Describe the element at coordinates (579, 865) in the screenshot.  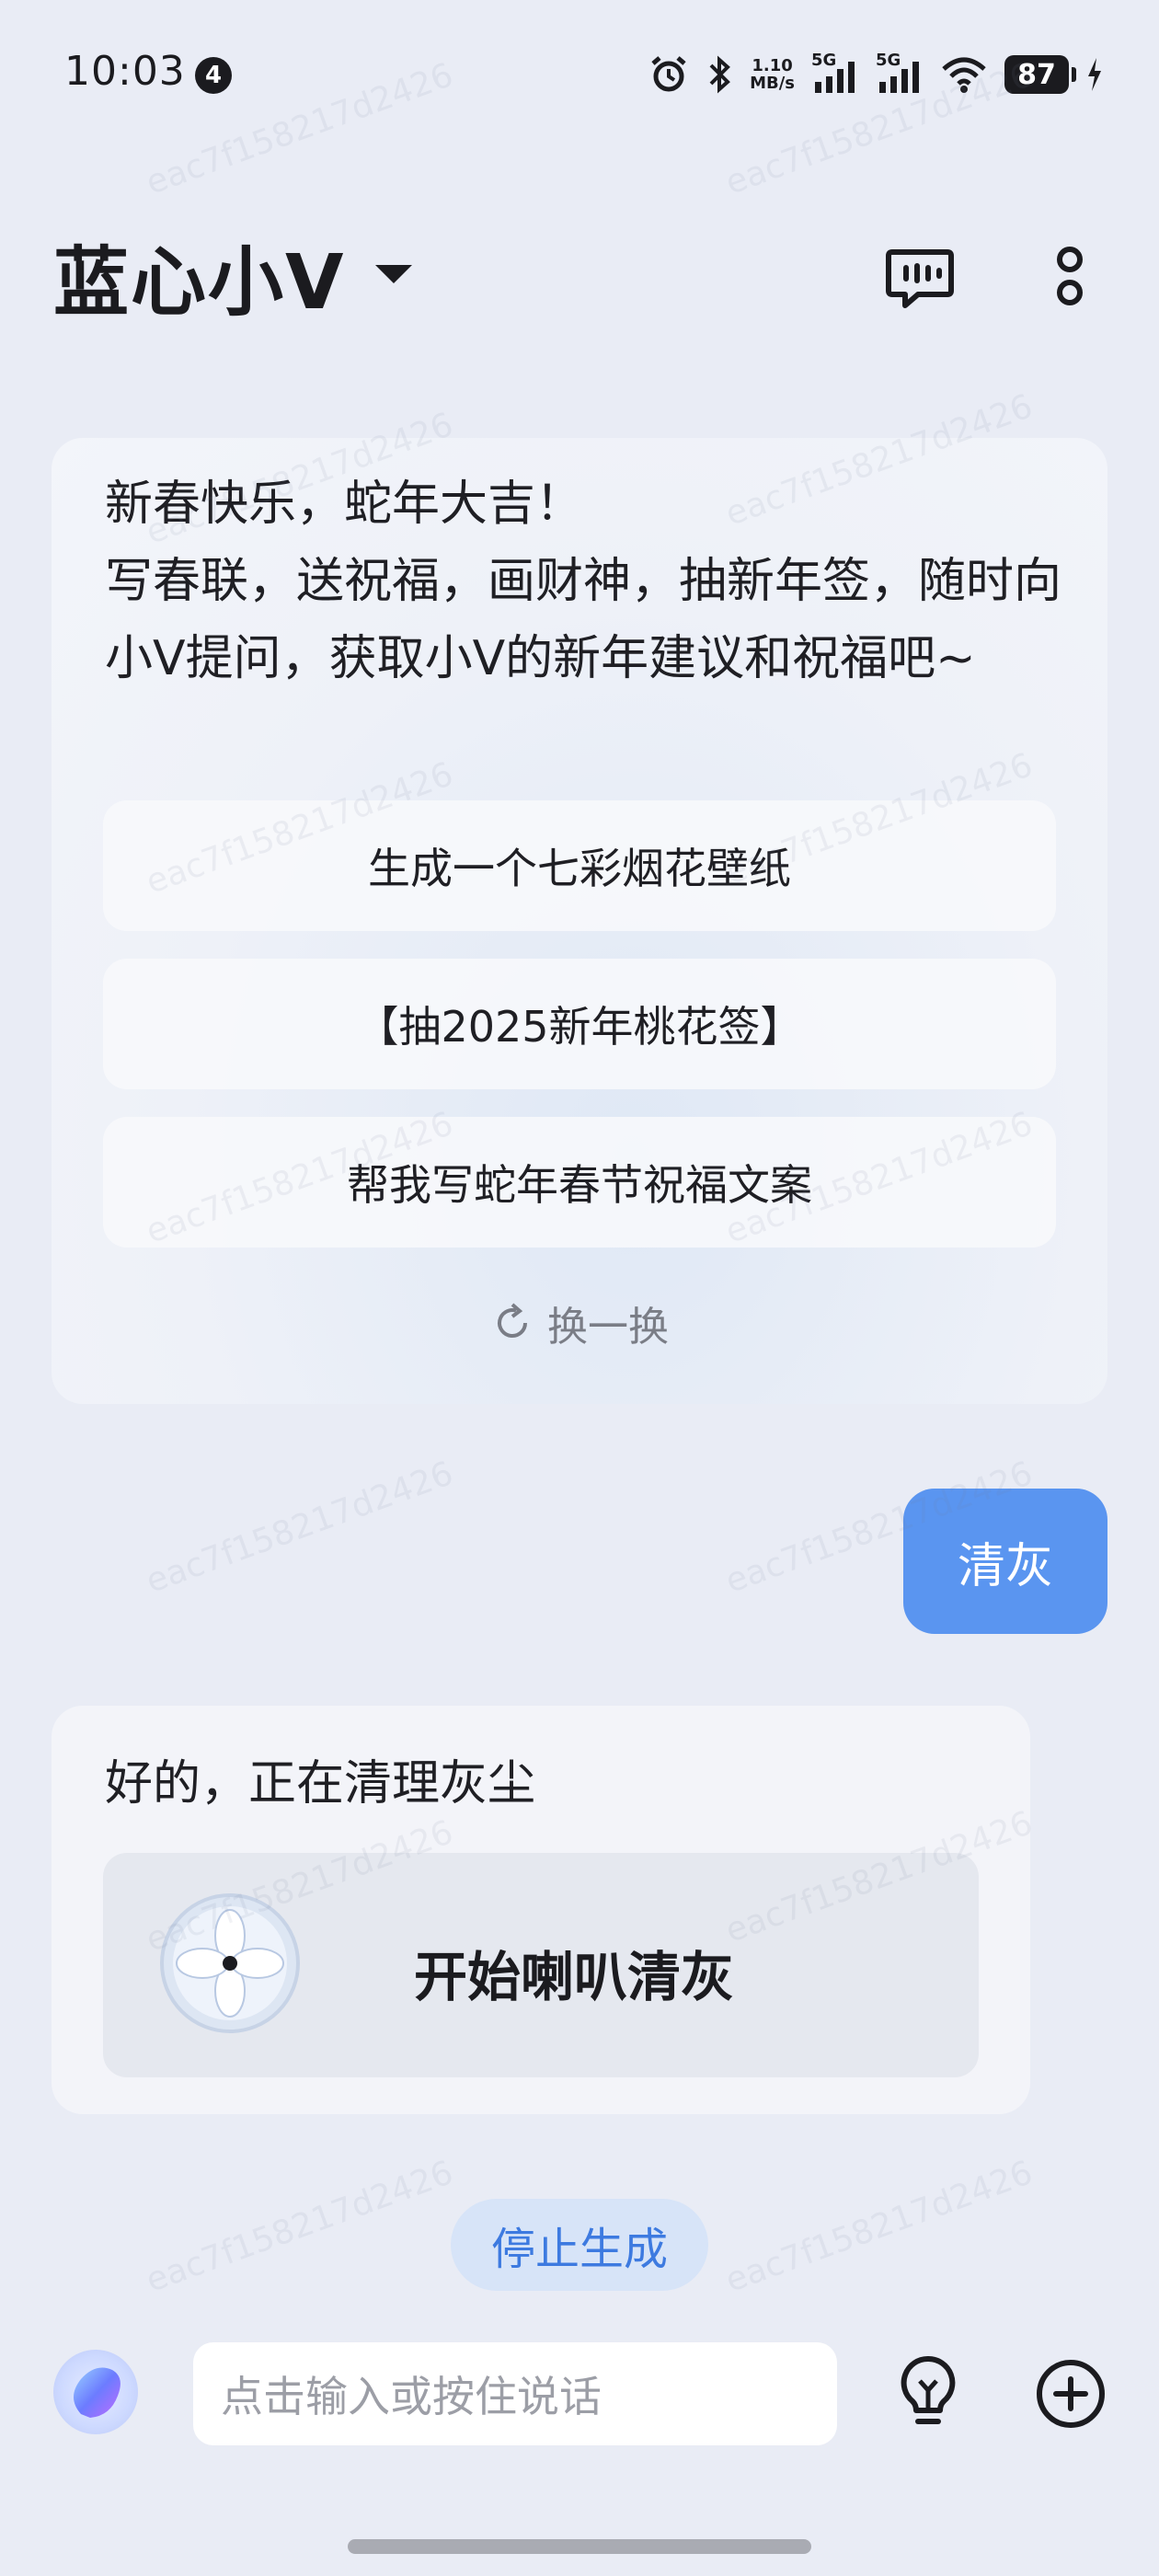
I see `suggestion-item: 生成一个七彩烟花壁纸` at that location.